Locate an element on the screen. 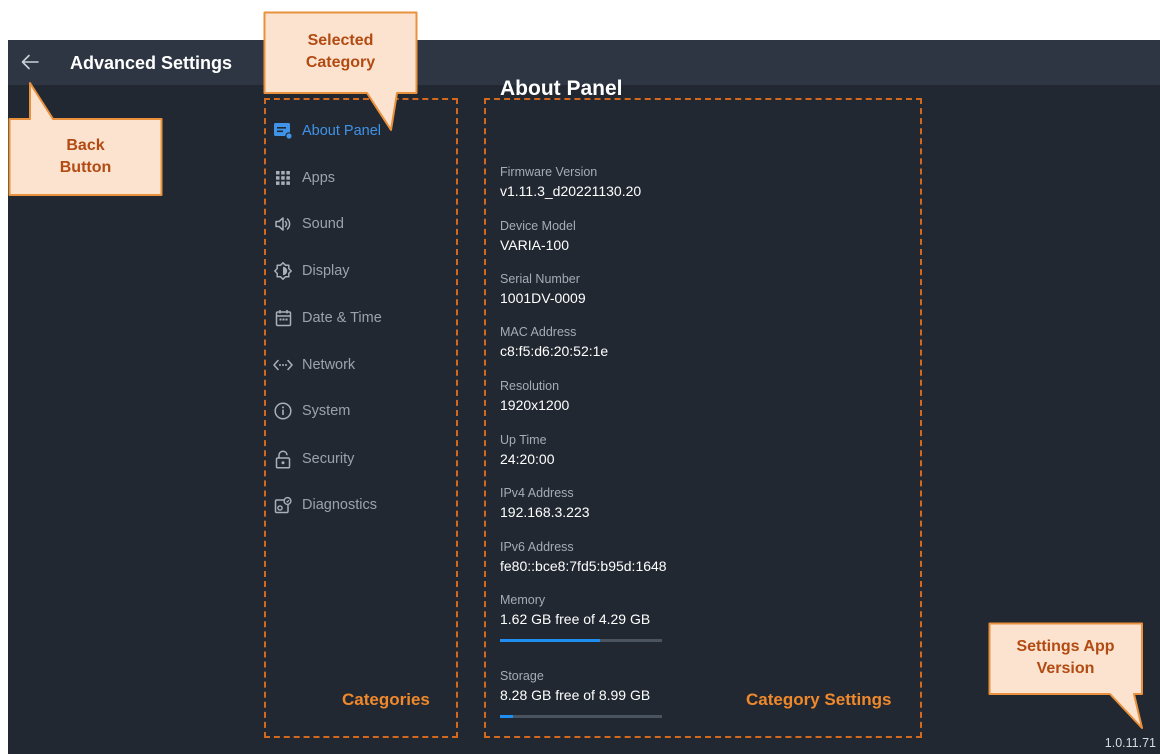 The image size is (1160, 754). back-button is located at coordinates (30, 62).